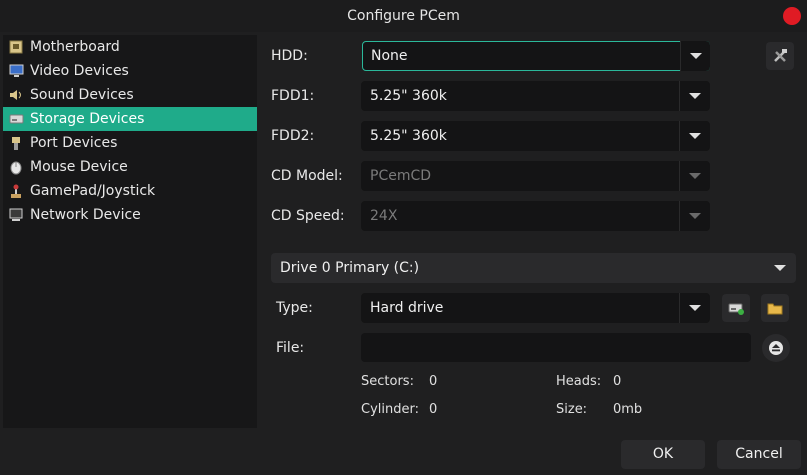 The height and width of the screenshot is (475, 807). I want to click on sectors-label: Sectors:, so click(387, 381).